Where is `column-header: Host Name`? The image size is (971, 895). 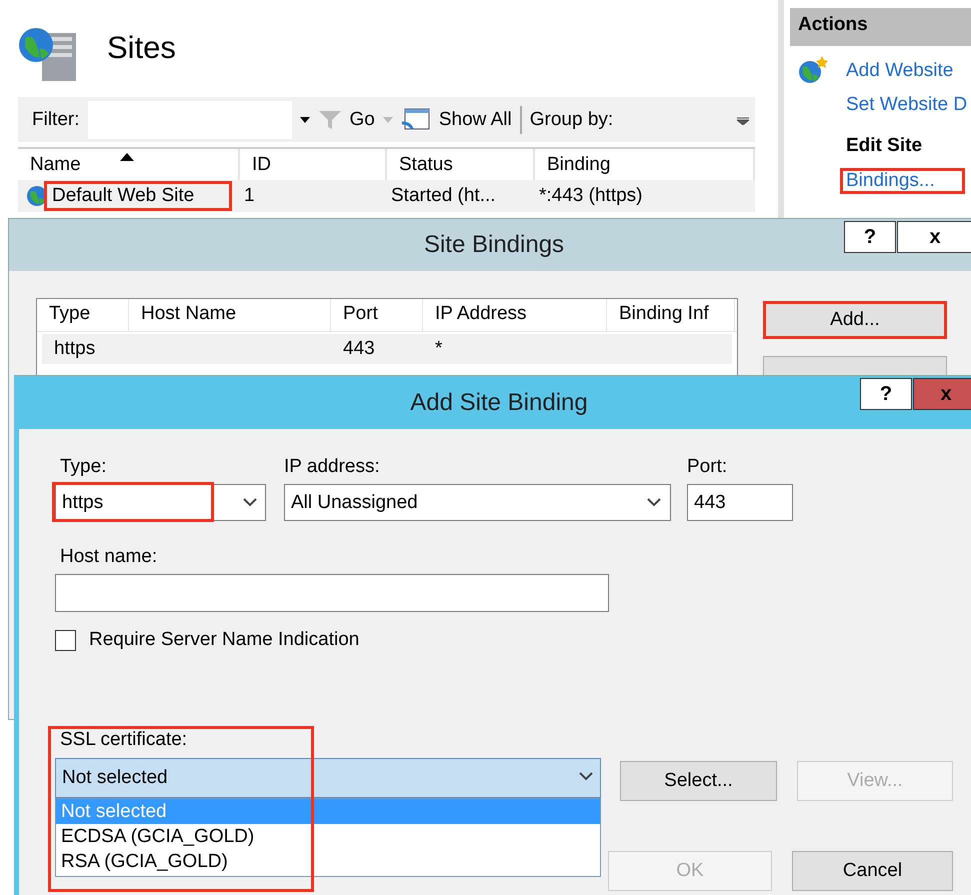 column-header: Host Name is located at coordinates (230, 315).